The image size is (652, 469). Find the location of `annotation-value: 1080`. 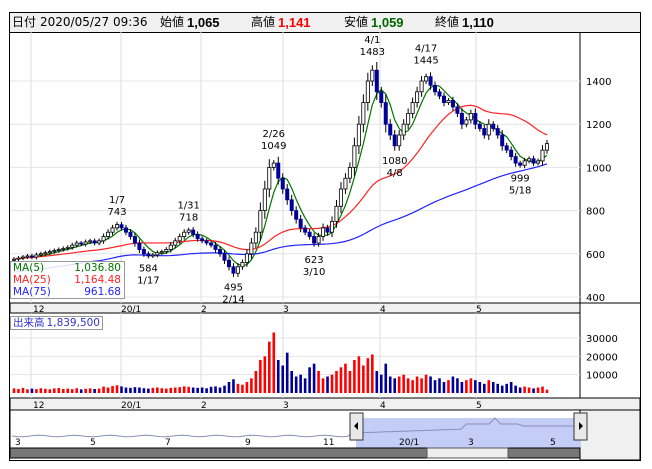

annotation-value: 1080 is located at coordinates (394, 161).